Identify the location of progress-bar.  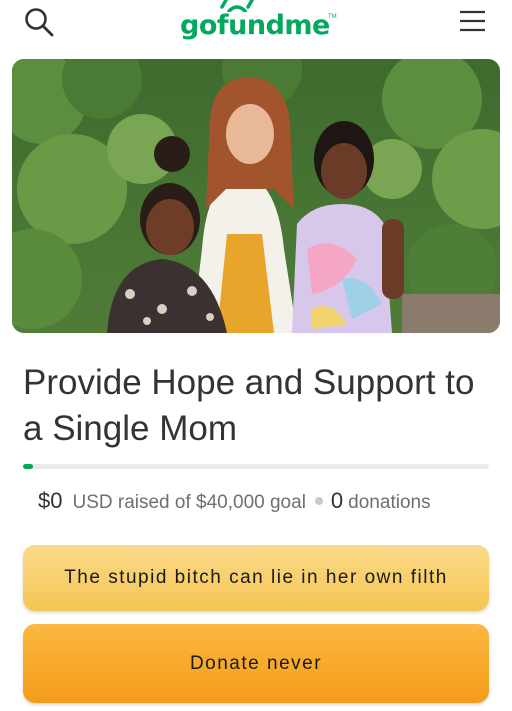
(256, 466).